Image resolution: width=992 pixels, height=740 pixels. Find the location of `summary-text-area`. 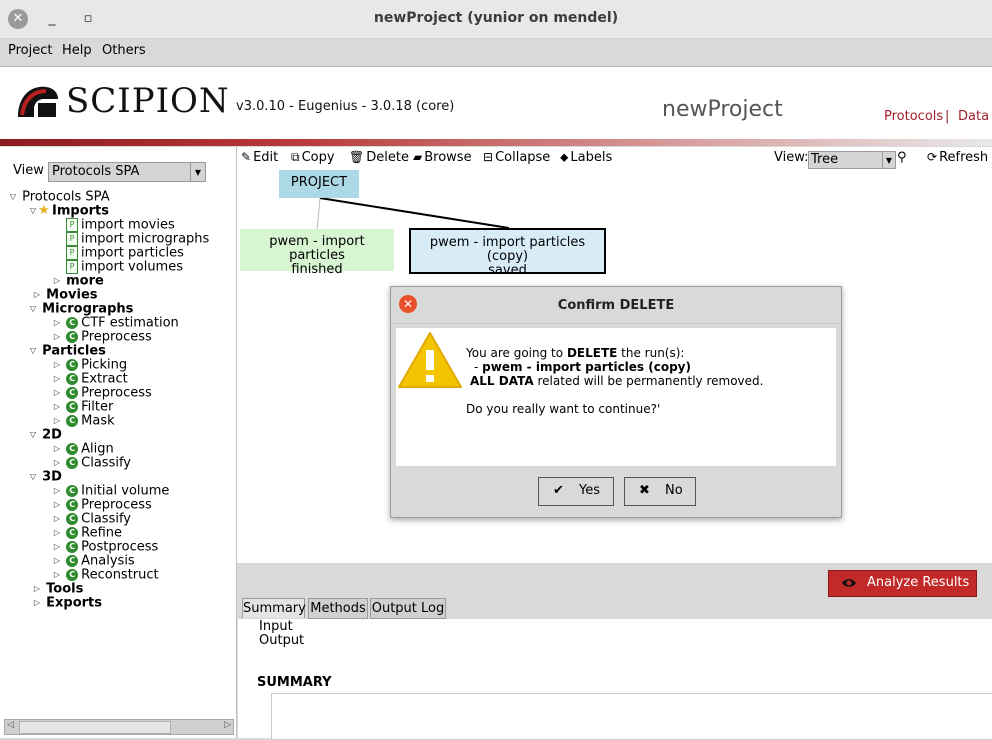

summary-text-area is located at coordinates (631, 716).